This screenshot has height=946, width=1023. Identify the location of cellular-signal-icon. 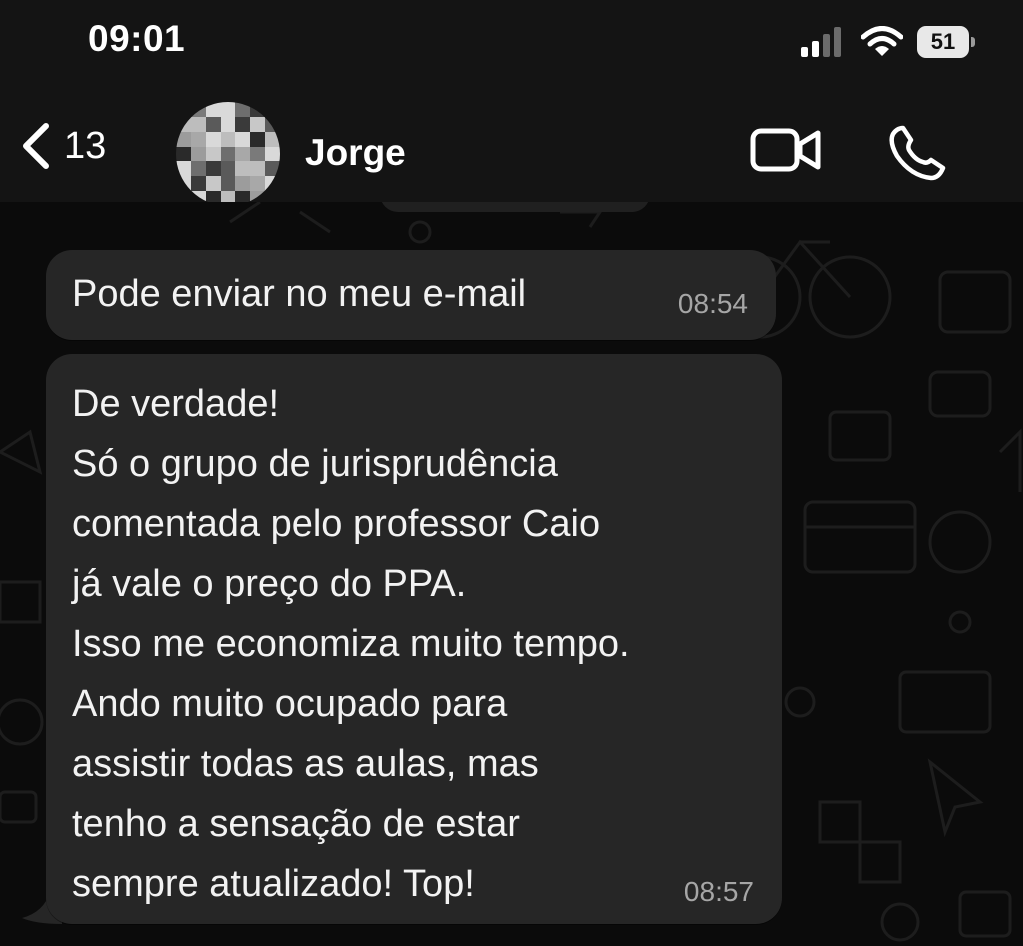
(821, 42).